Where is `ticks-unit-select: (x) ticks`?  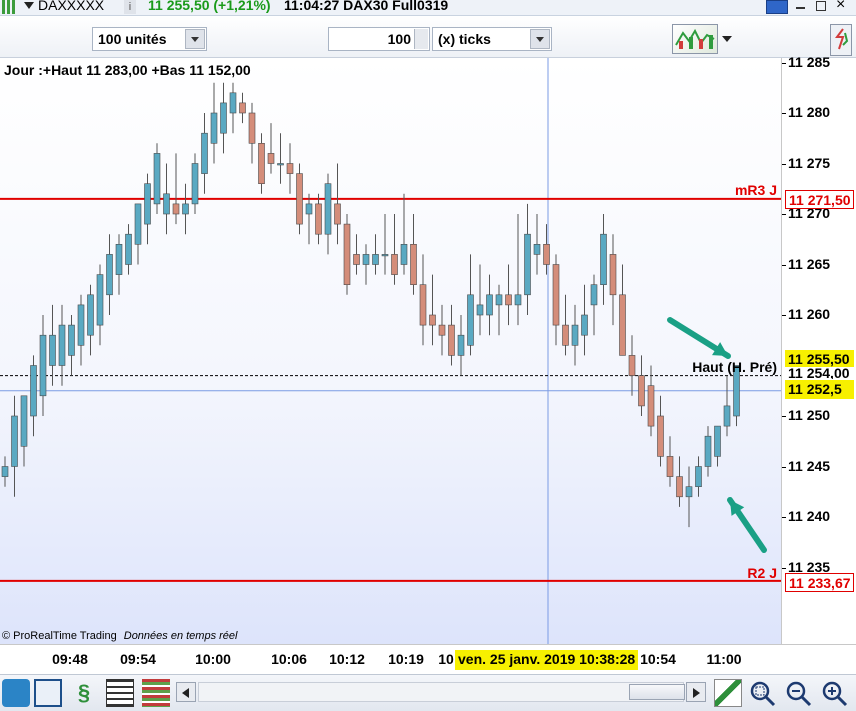
ticks-unit-select: (x) ticks is located at coordinates (492, 39).